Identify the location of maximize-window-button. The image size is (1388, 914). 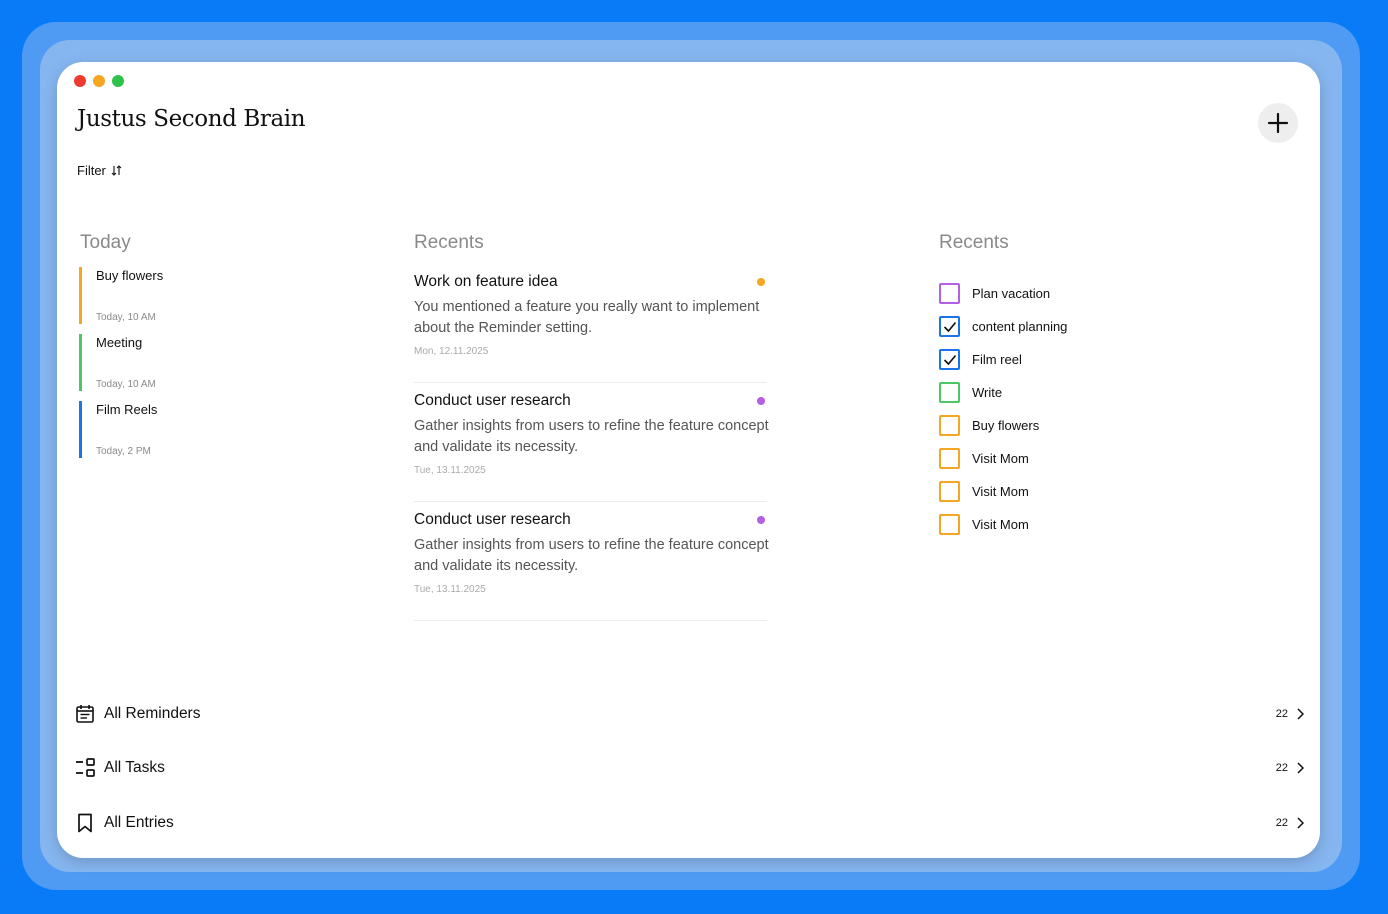
(118, 81).